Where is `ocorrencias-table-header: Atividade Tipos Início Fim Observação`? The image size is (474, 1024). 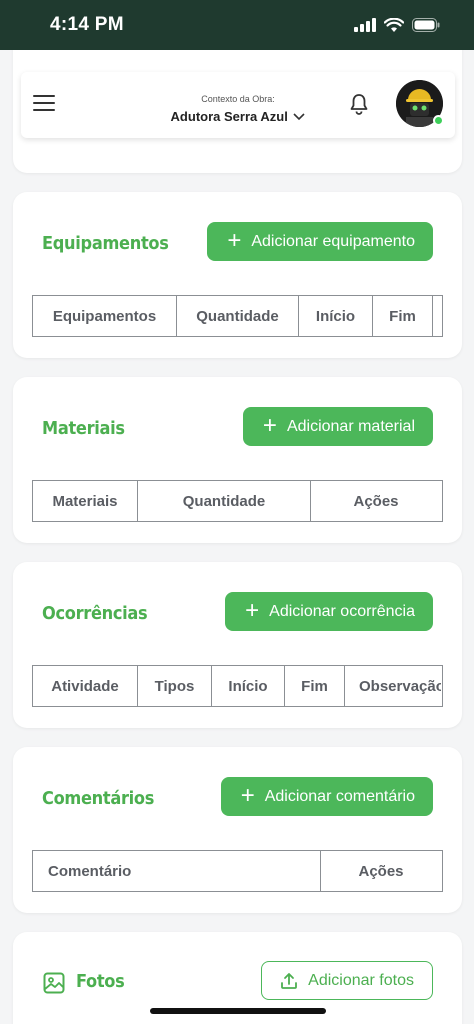
ocorrencias-table-header: Atividade Tipos Início Fim Observação is located at coordinates (237, 686).